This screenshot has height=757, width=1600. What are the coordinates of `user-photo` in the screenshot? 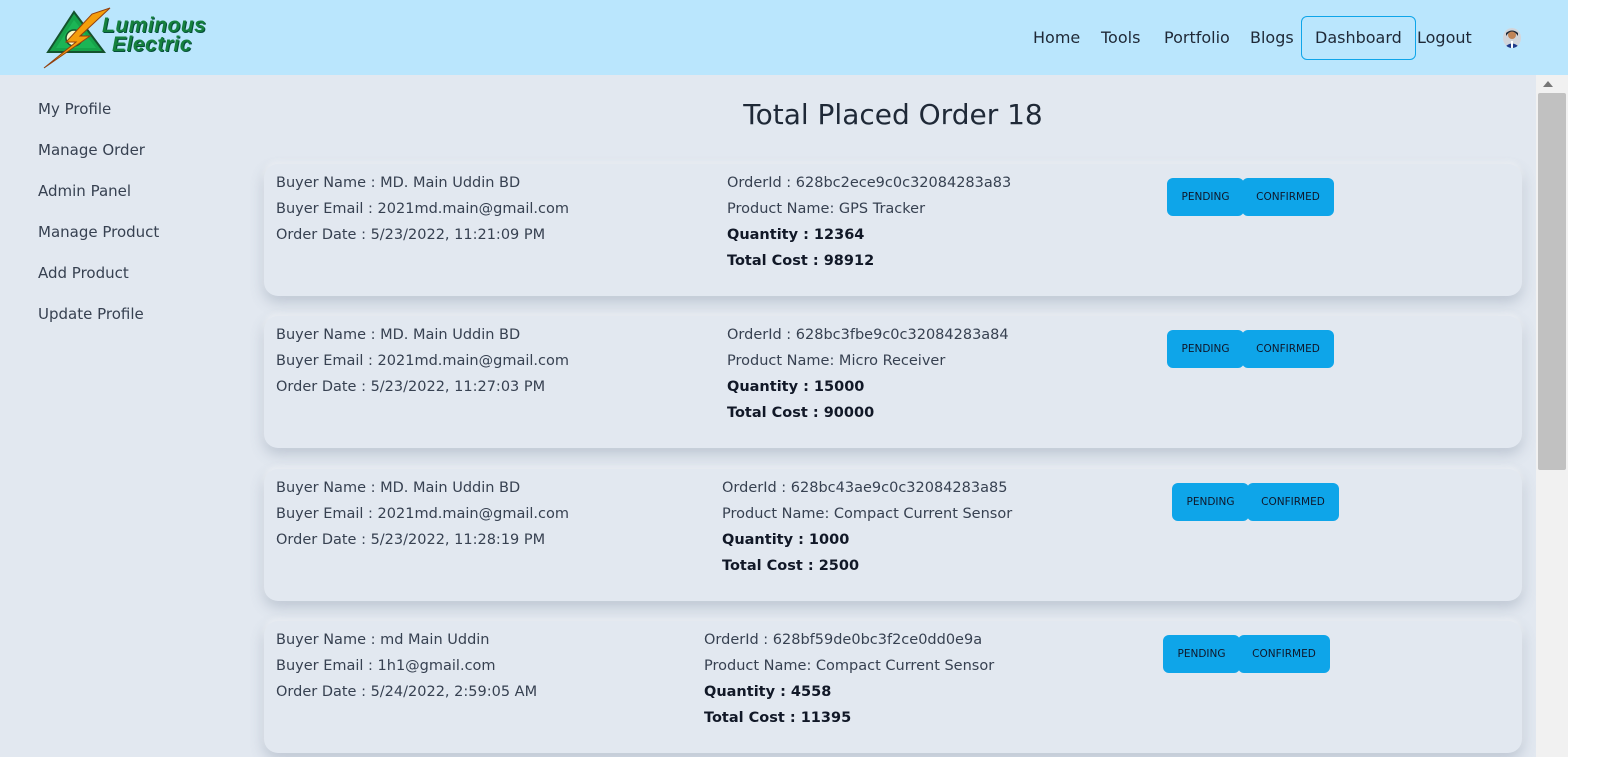 It's located at (1512, 38).